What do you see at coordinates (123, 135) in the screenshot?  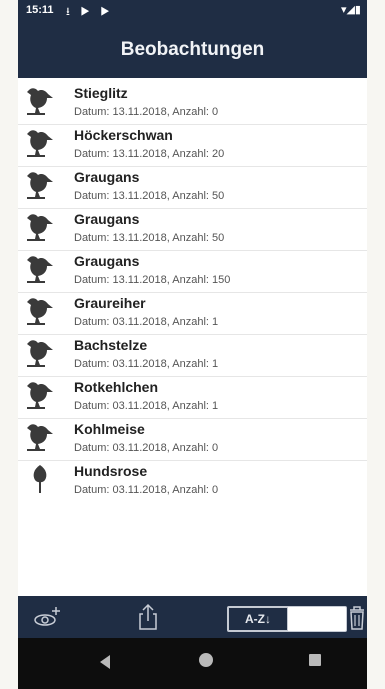 I see `observation-name: Höckerschwan` at bounding box center [123, 135].